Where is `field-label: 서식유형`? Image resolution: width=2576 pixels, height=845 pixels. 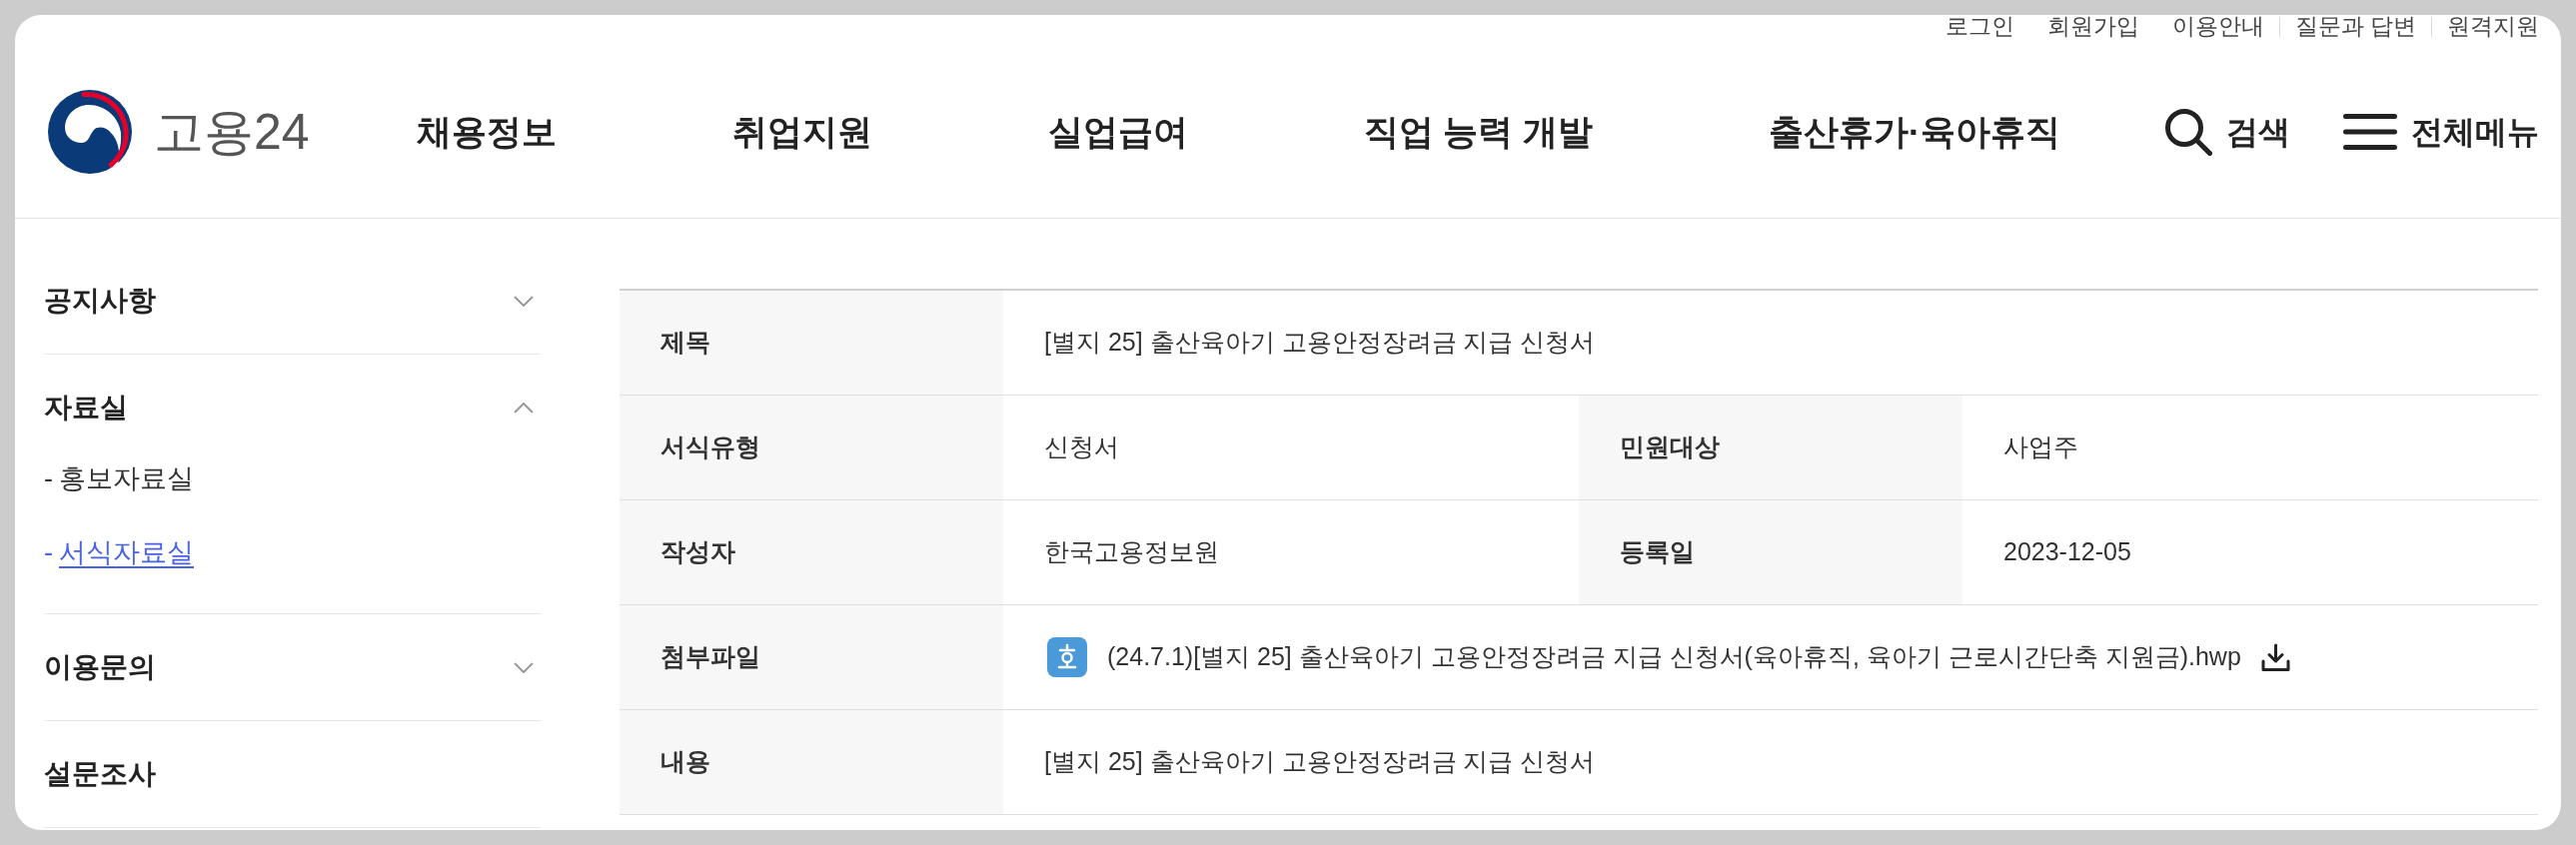
field-label: 서식유형 is located at coordinates (811, 447).